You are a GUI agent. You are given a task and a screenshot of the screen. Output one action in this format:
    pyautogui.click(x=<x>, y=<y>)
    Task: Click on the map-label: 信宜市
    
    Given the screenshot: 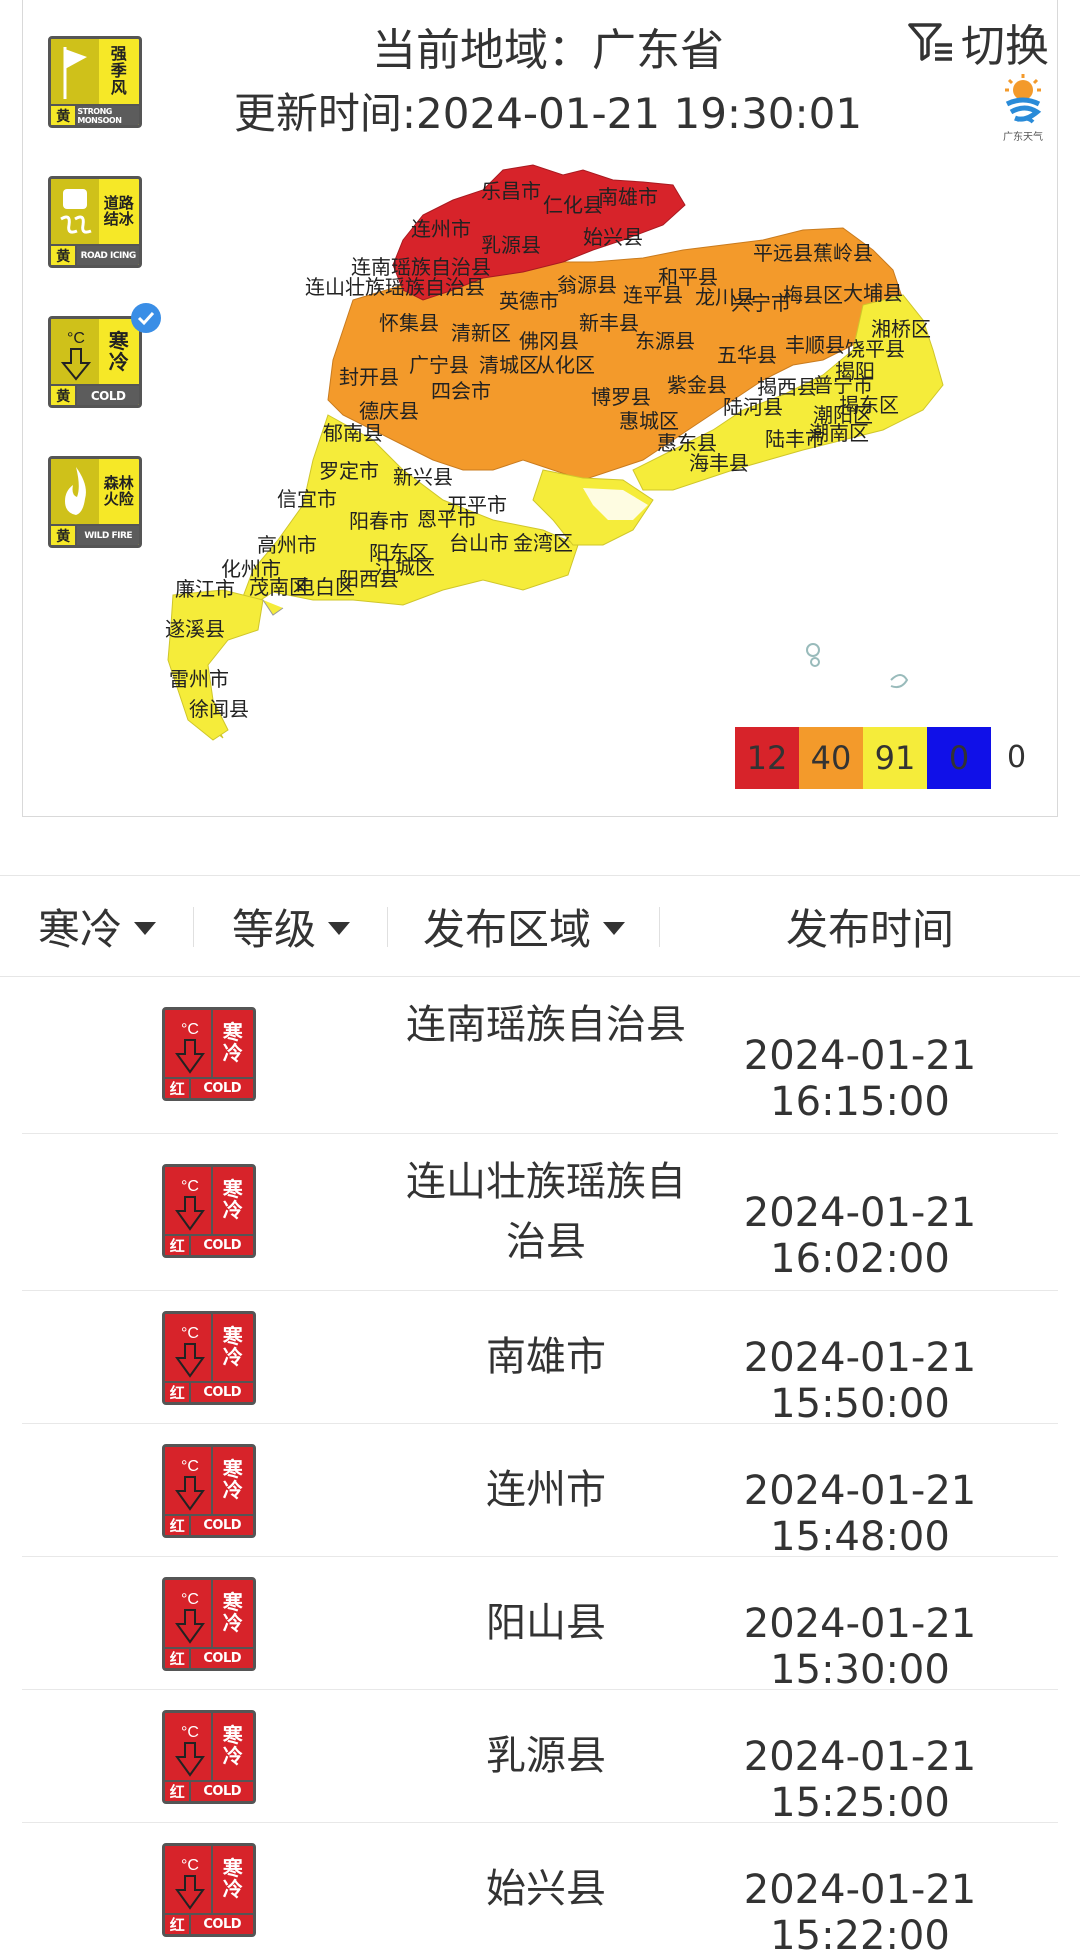 What is the action you would take?
    pyautogui.click(x=307, y=499)
    